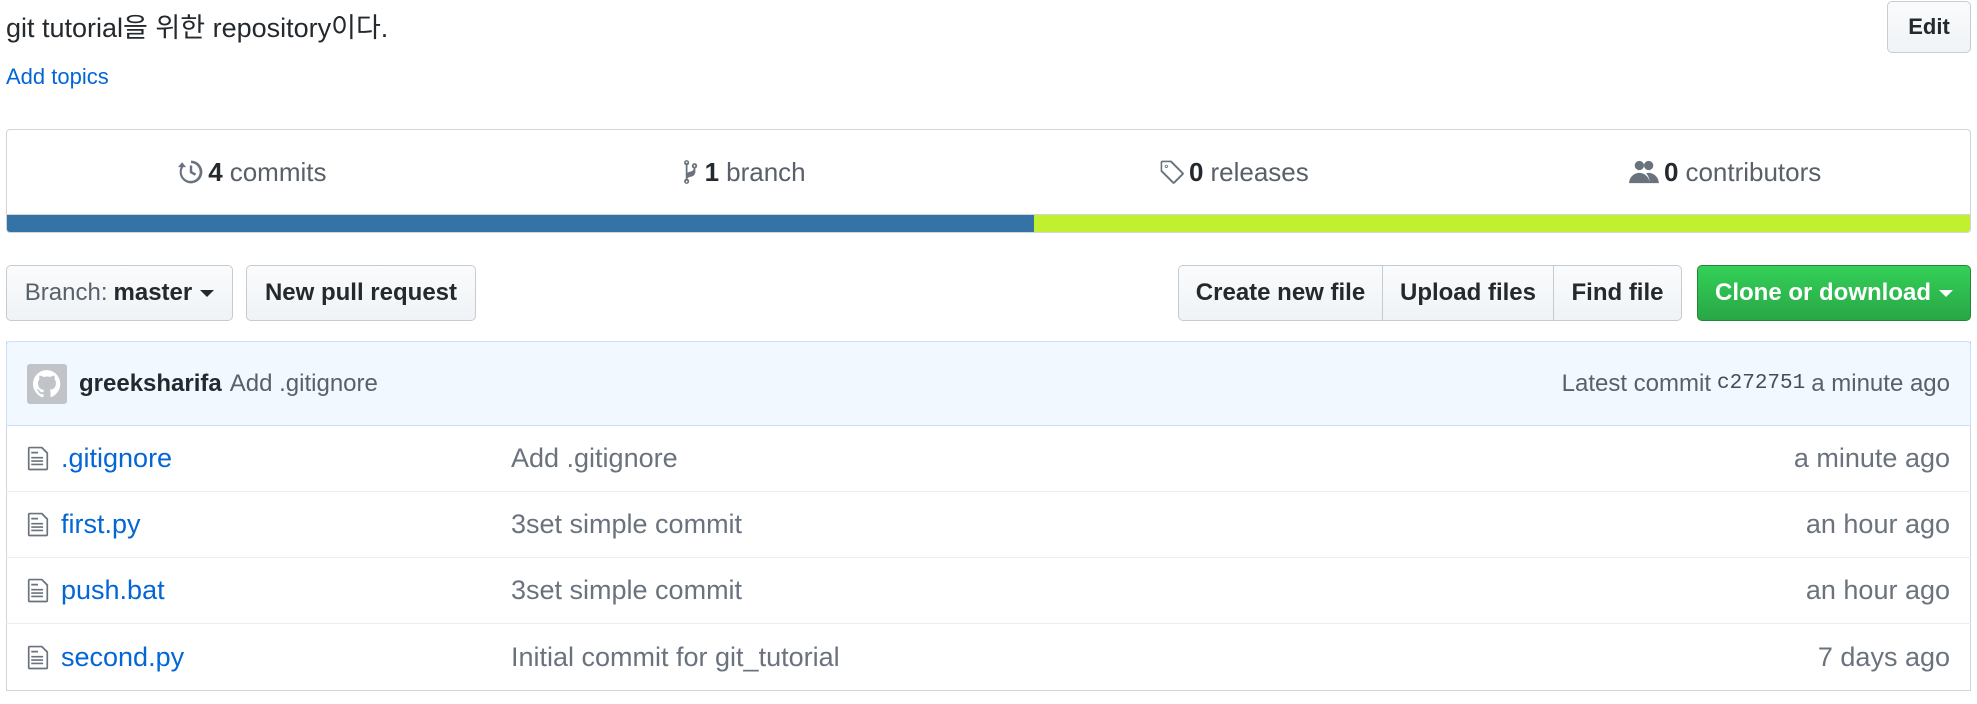  I want to click on clone-or-download-button: Clone or download, so click(1834, 293).